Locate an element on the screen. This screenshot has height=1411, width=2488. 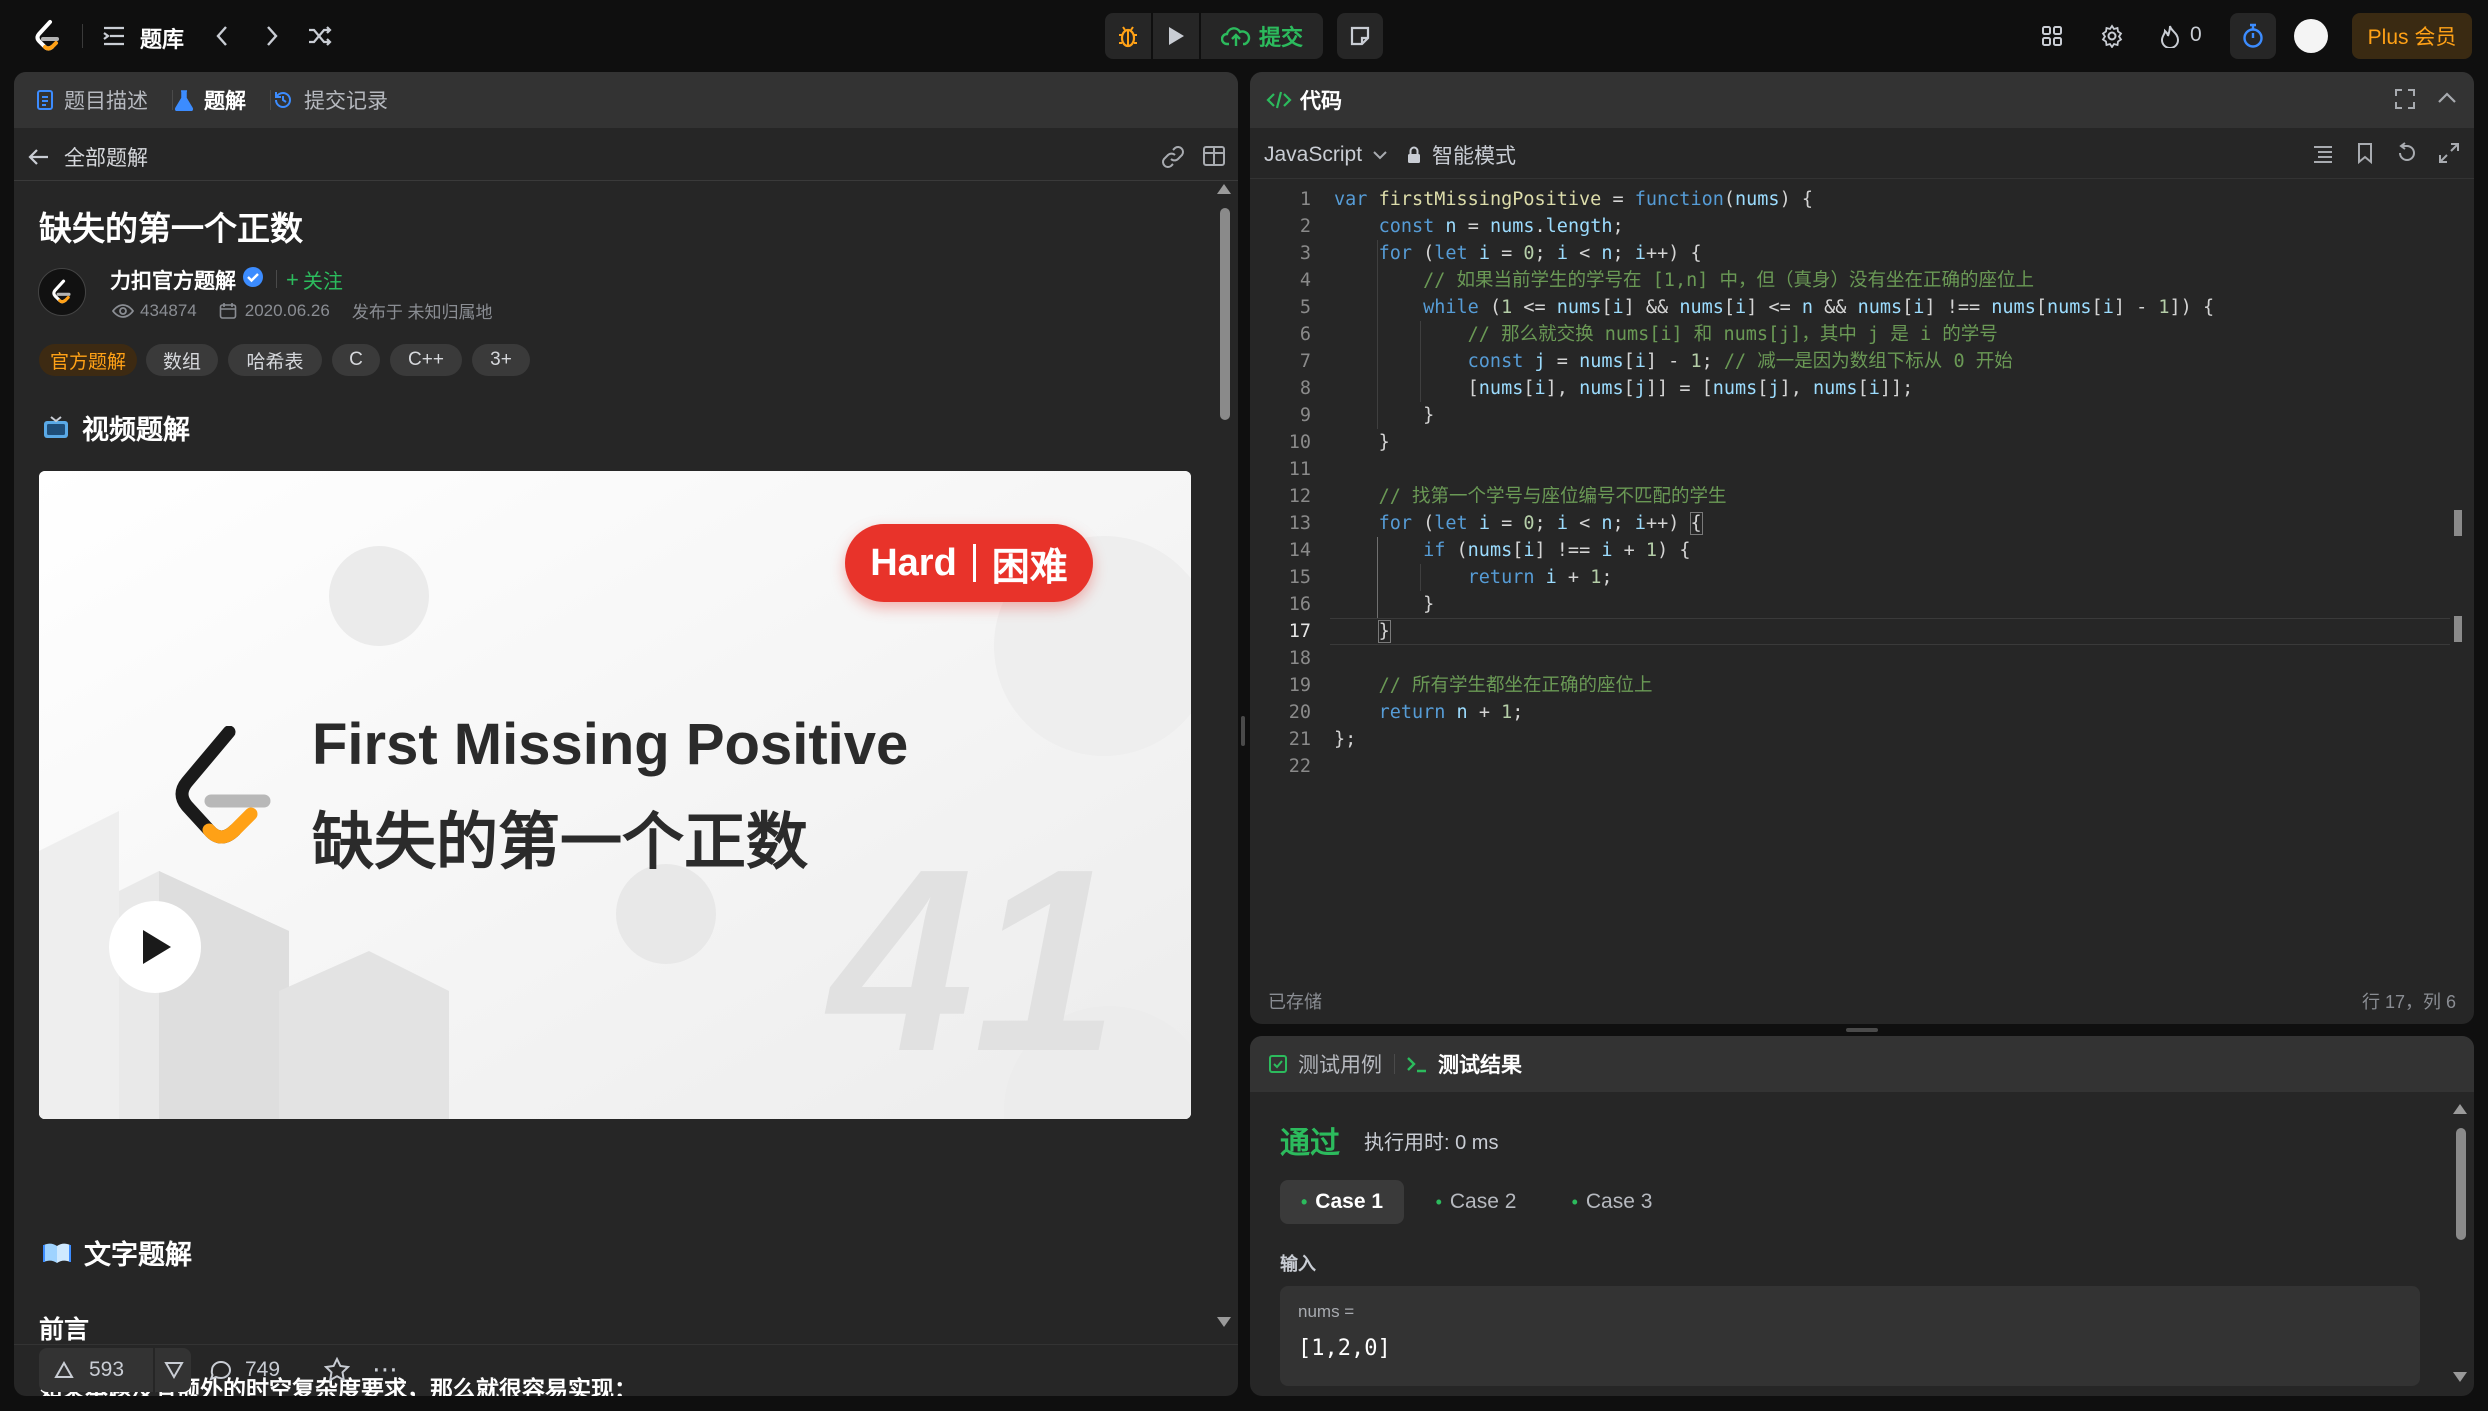
shuffle-icon is located at coordinates (320, 36).